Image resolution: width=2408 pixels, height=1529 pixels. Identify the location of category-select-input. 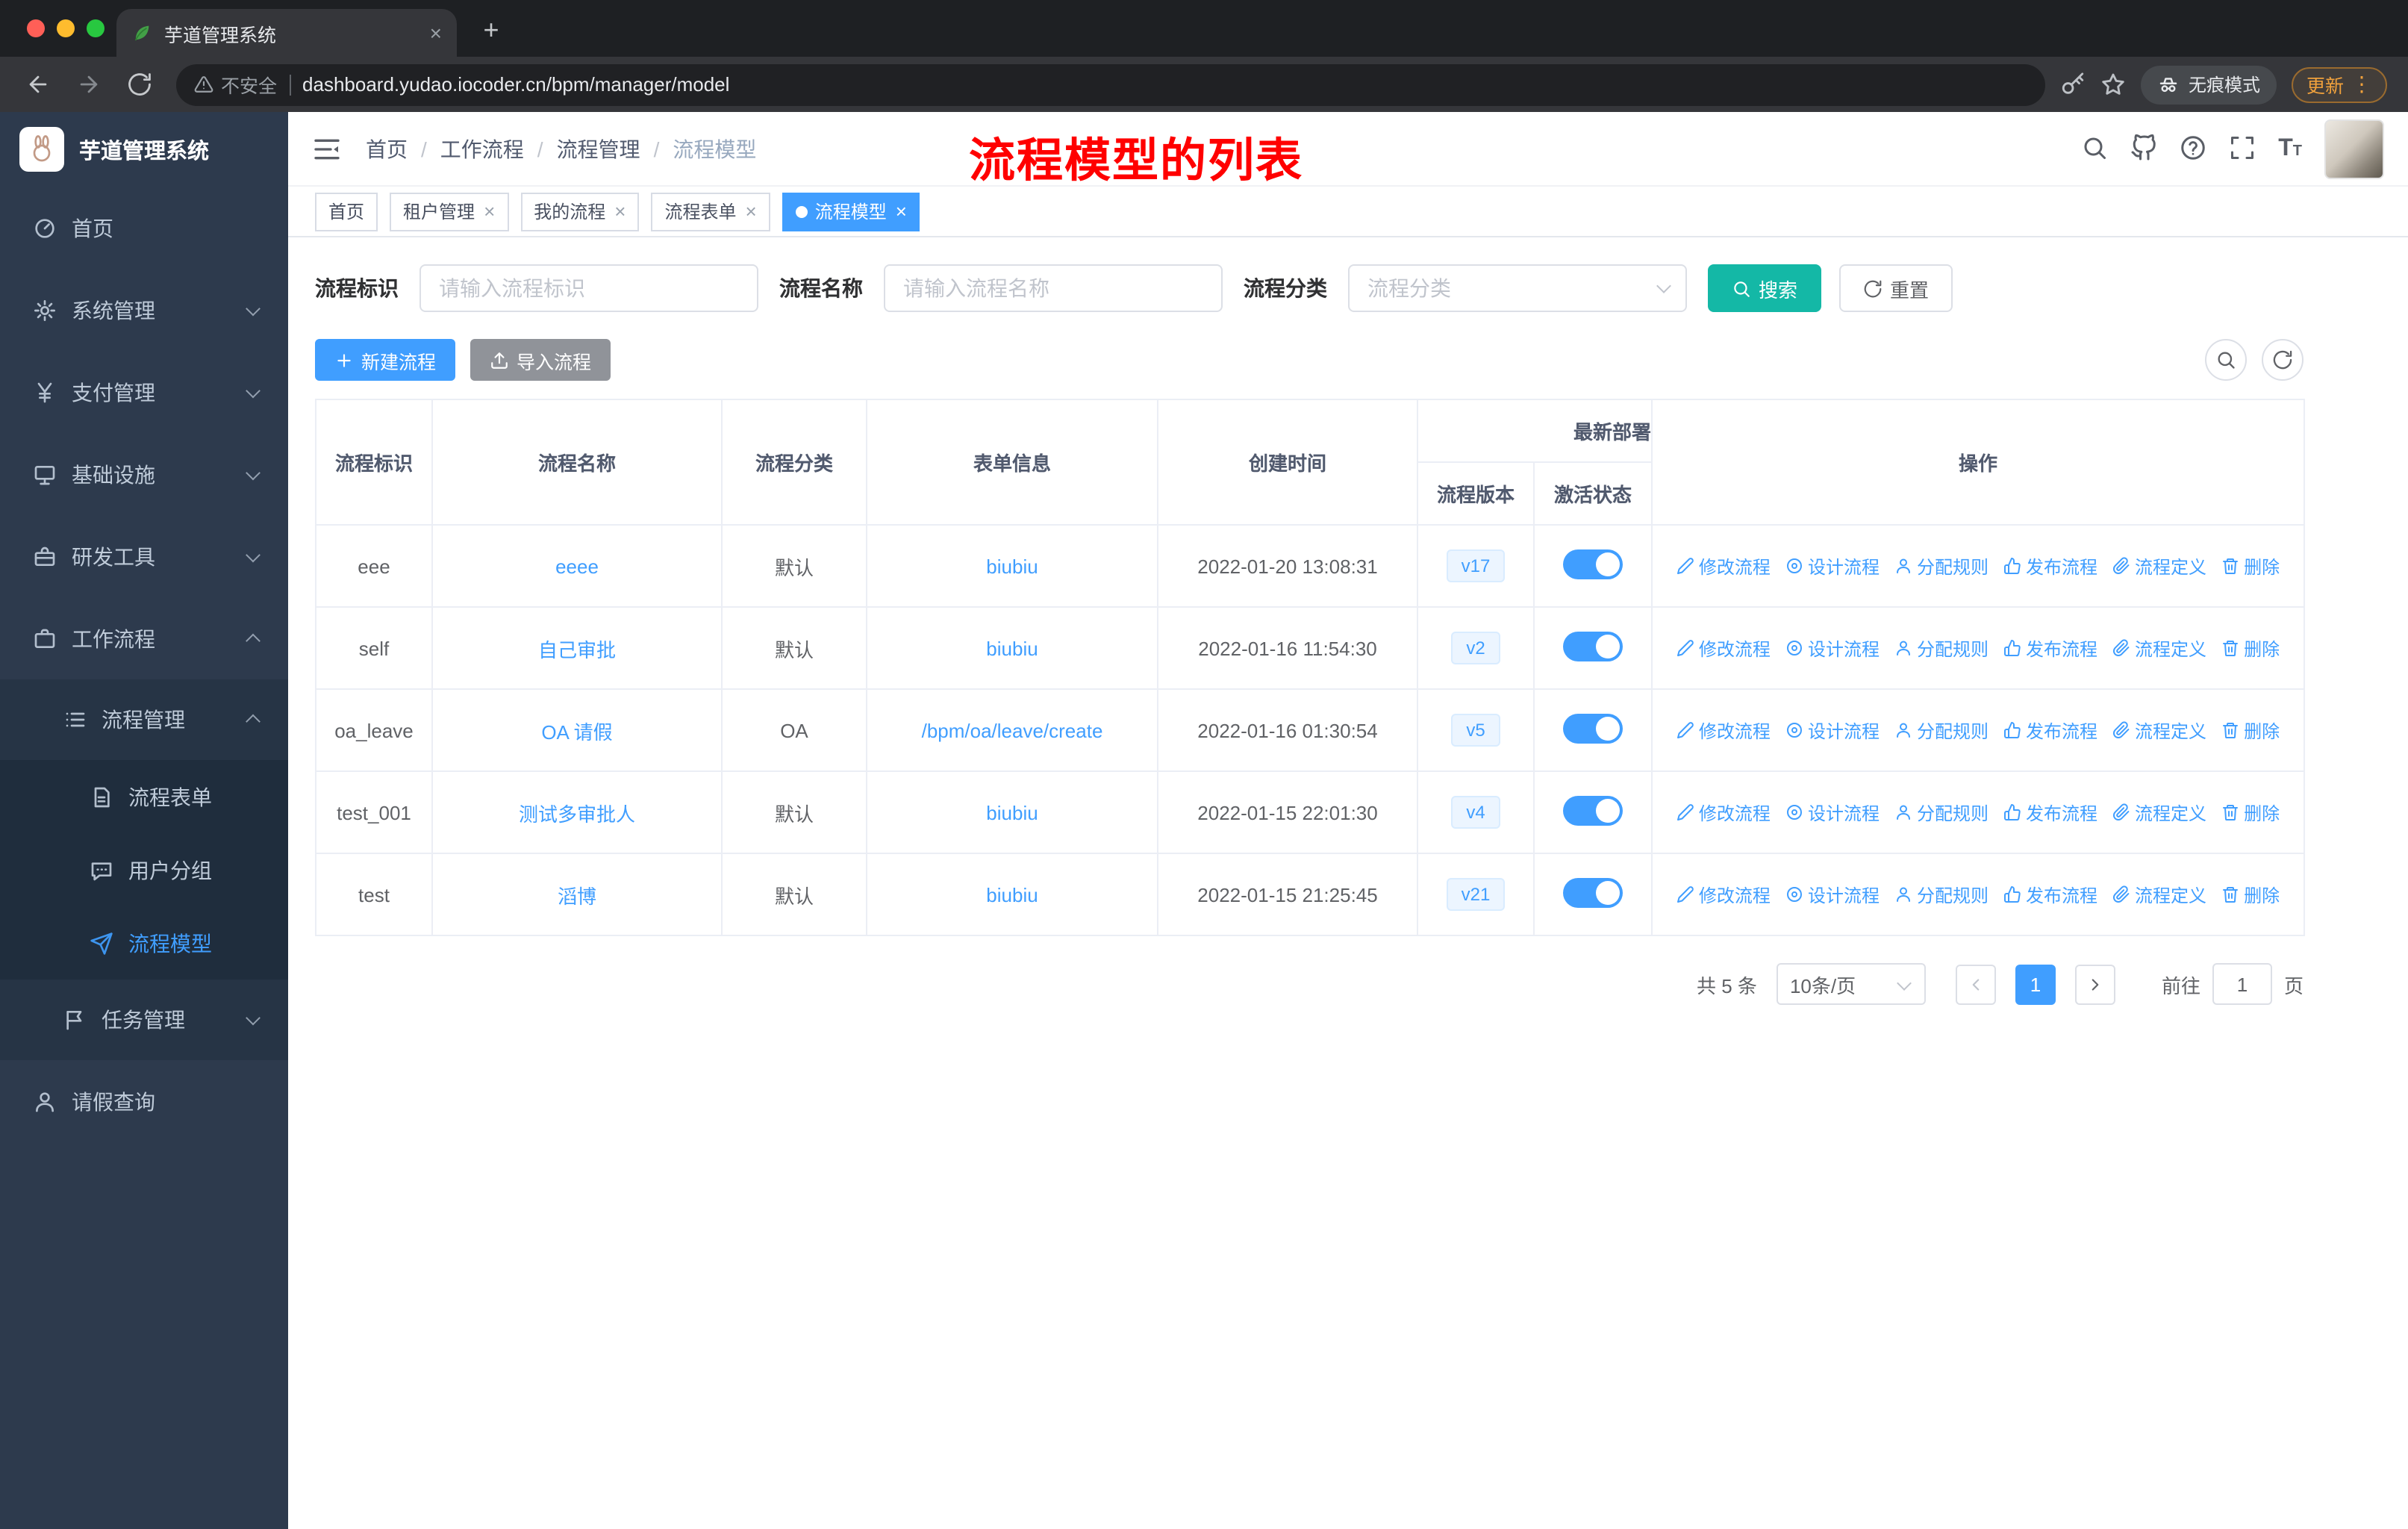
(1517, 288).